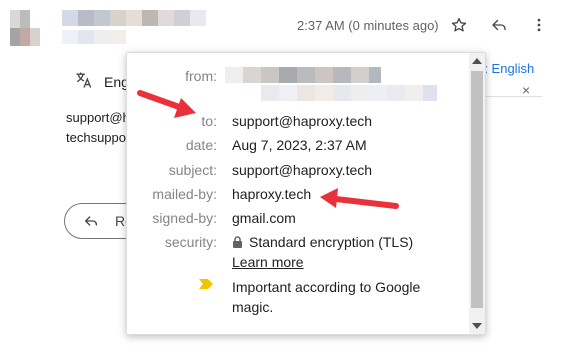  What do you see at coordinates (368, 25) in the screenshot?
I see `message-time: 2:37 AM (0 minutes ago)` at bounding box center [368, 25].